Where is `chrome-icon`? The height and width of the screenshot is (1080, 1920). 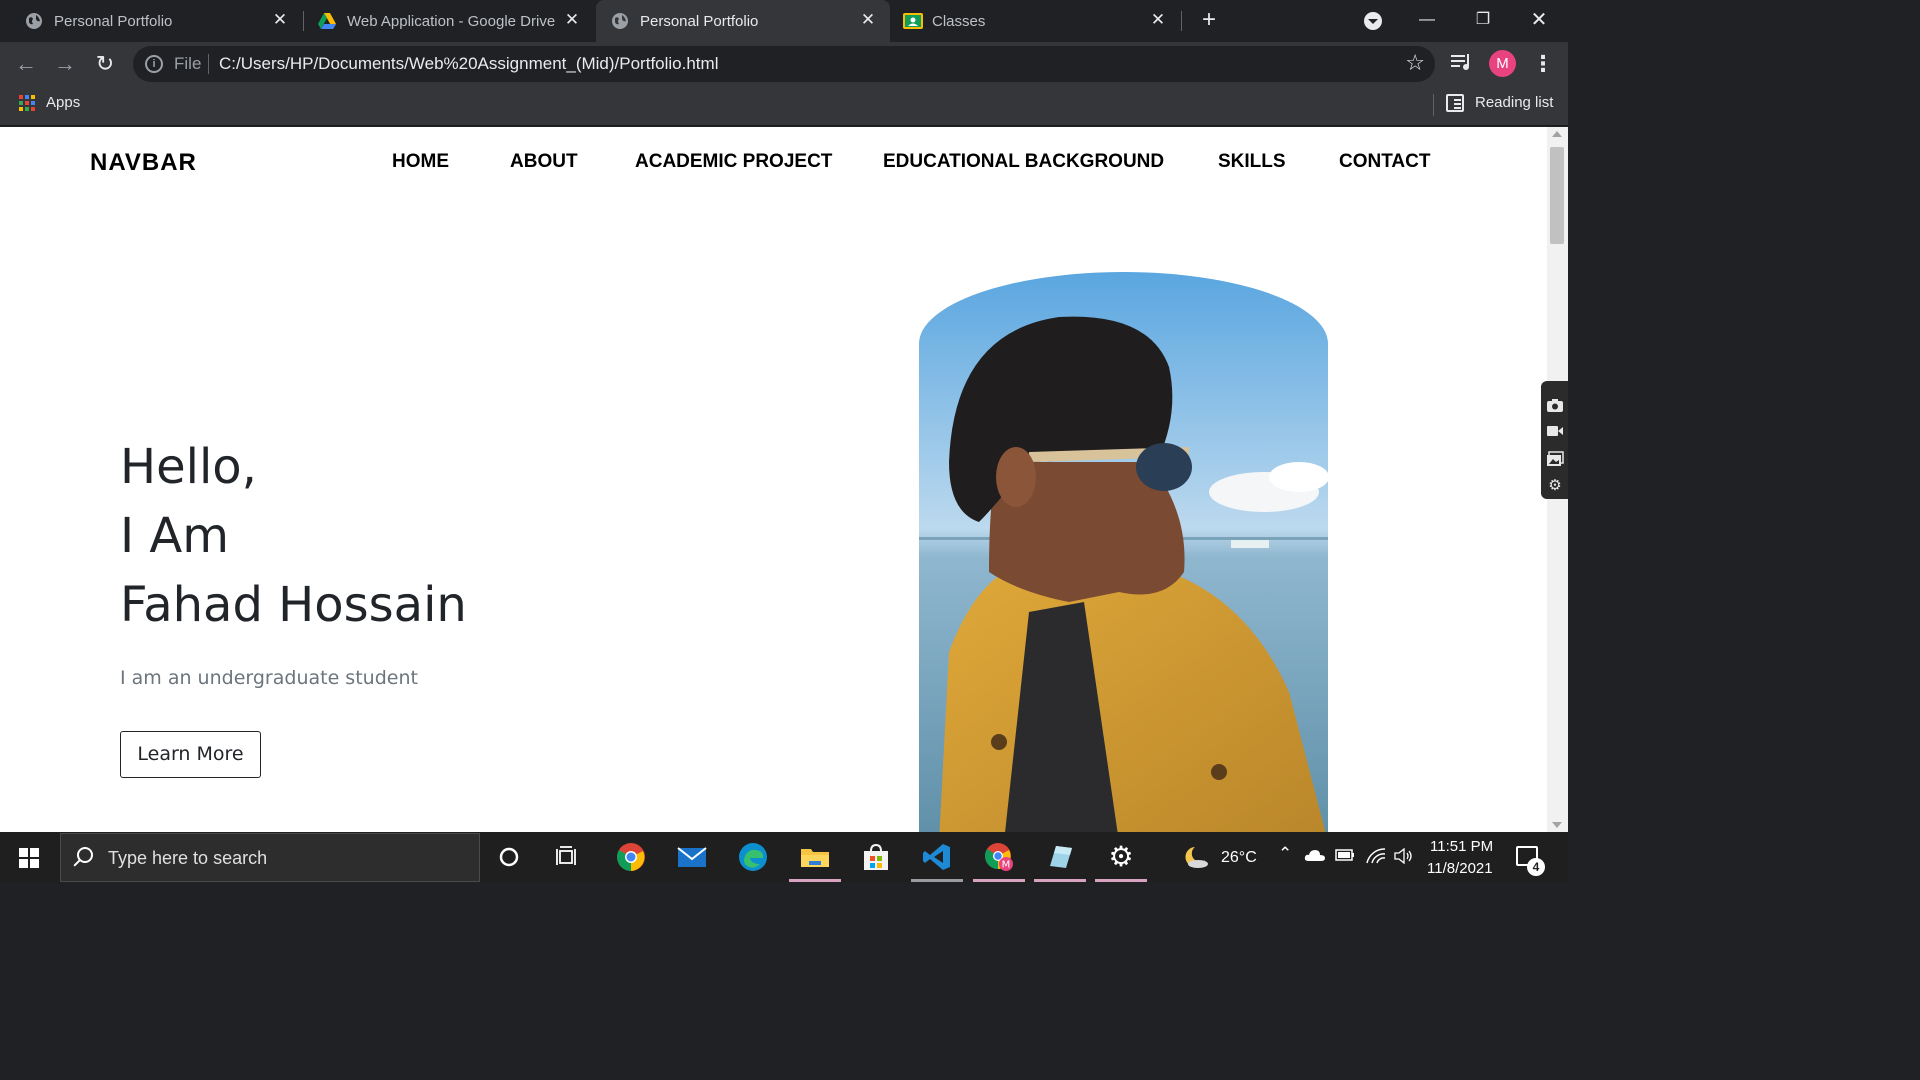 chrome-icon is located at coordinates (631, 857).